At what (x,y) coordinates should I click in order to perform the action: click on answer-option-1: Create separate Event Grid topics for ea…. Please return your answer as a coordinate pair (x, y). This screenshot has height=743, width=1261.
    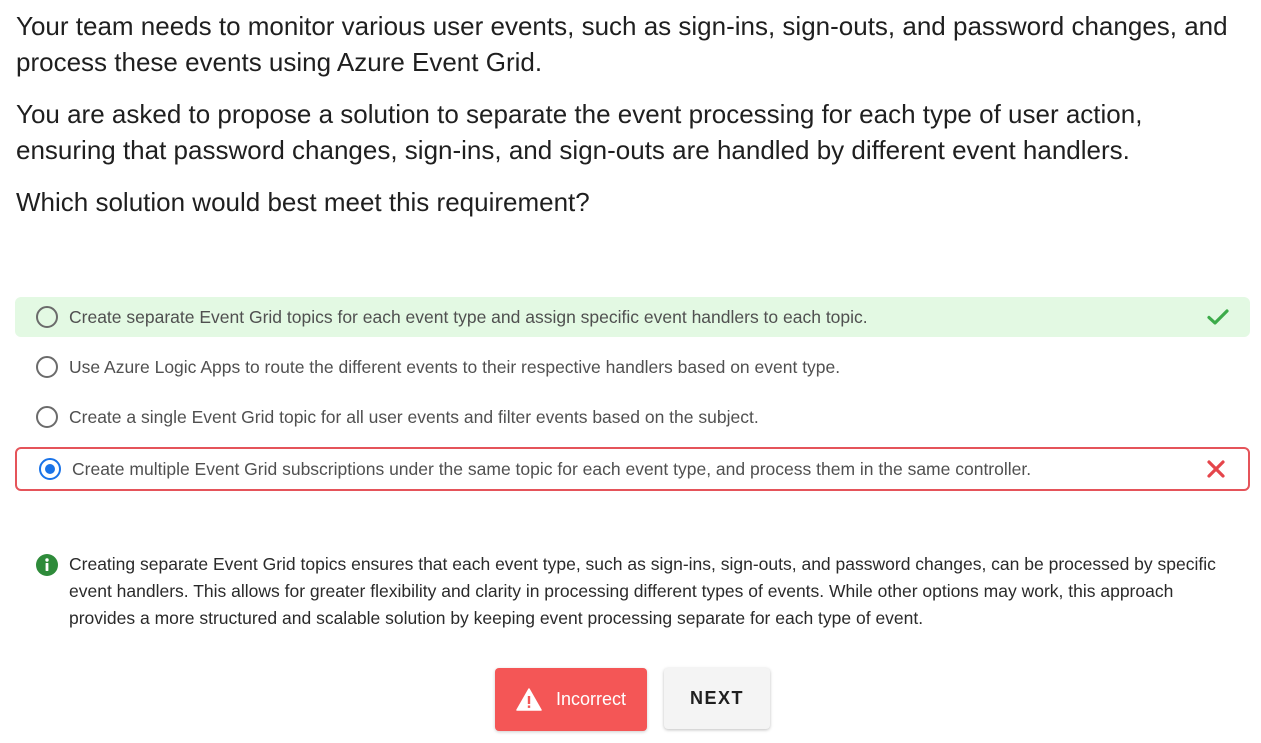
    Looking at the image, I should click on (632, 317).